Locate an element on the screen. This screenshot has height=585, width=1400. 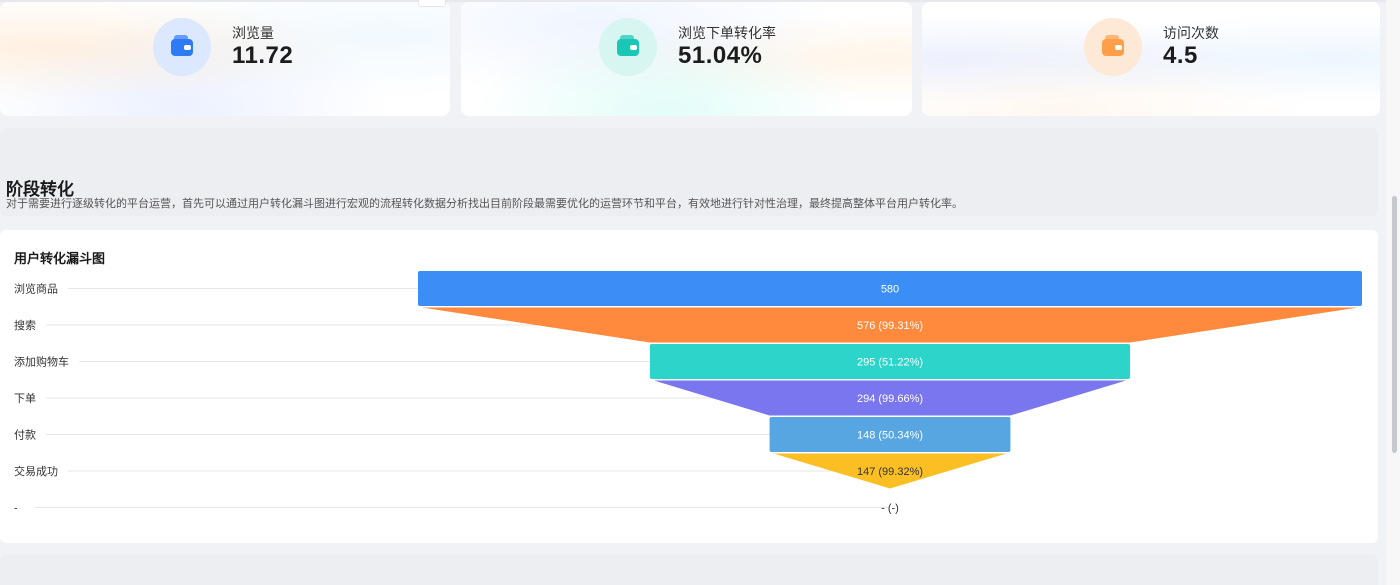
kpi-value-views: 11.72 is located at coordinates (263, 55).